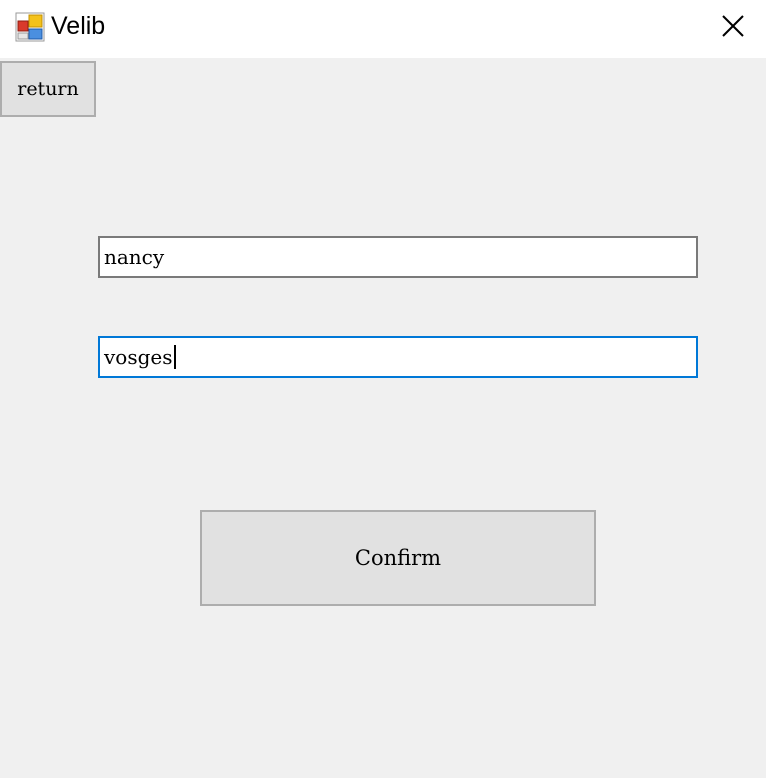 This screenshot has height=778, width=766. I want to click on city-input-value: nancy, so click(134, 257).